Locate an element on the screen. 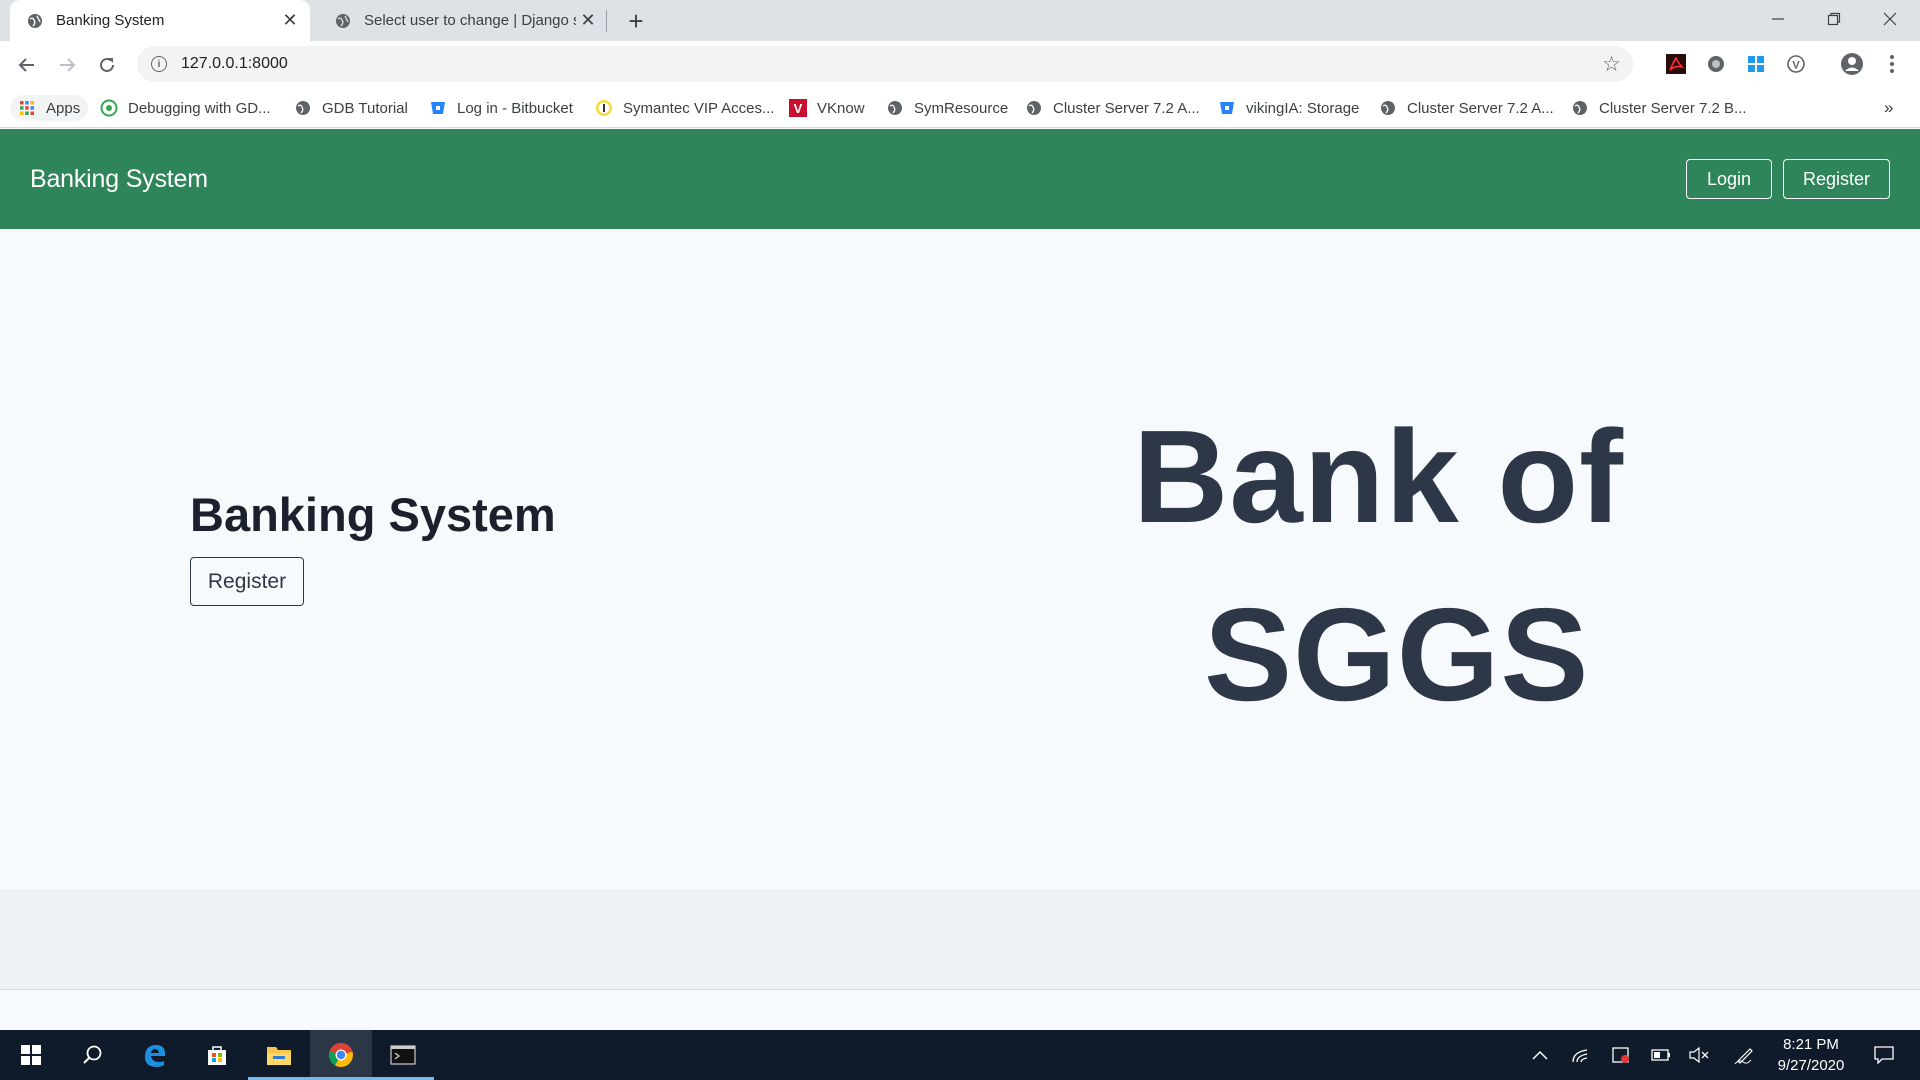 This screenshot has width=1920, height=1080. terminal-icon is located at coordinates (403, 1055).